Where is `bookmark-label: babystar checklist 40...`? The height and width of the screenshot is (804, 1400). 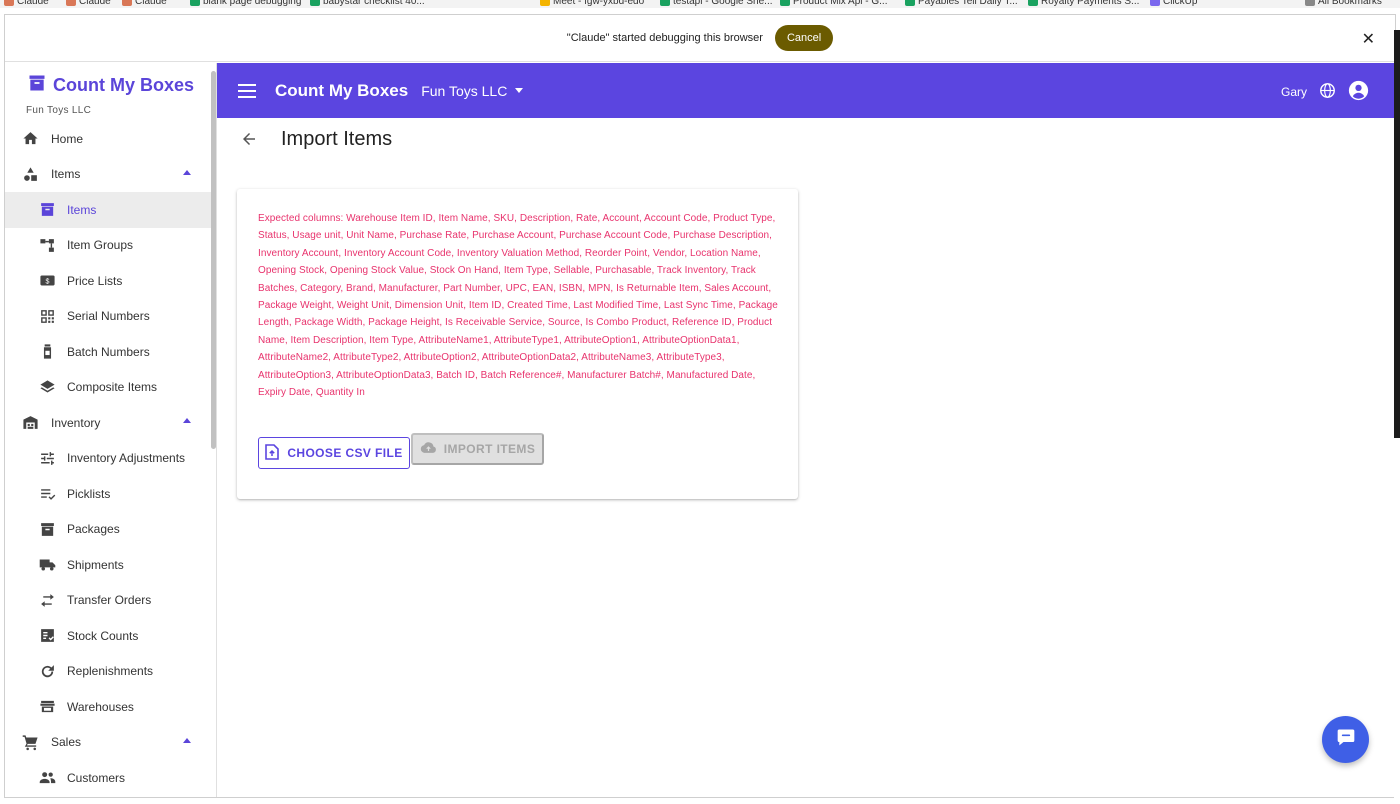
bookmark-label: babystar checklist 40... is located at coordinates (374, 3).